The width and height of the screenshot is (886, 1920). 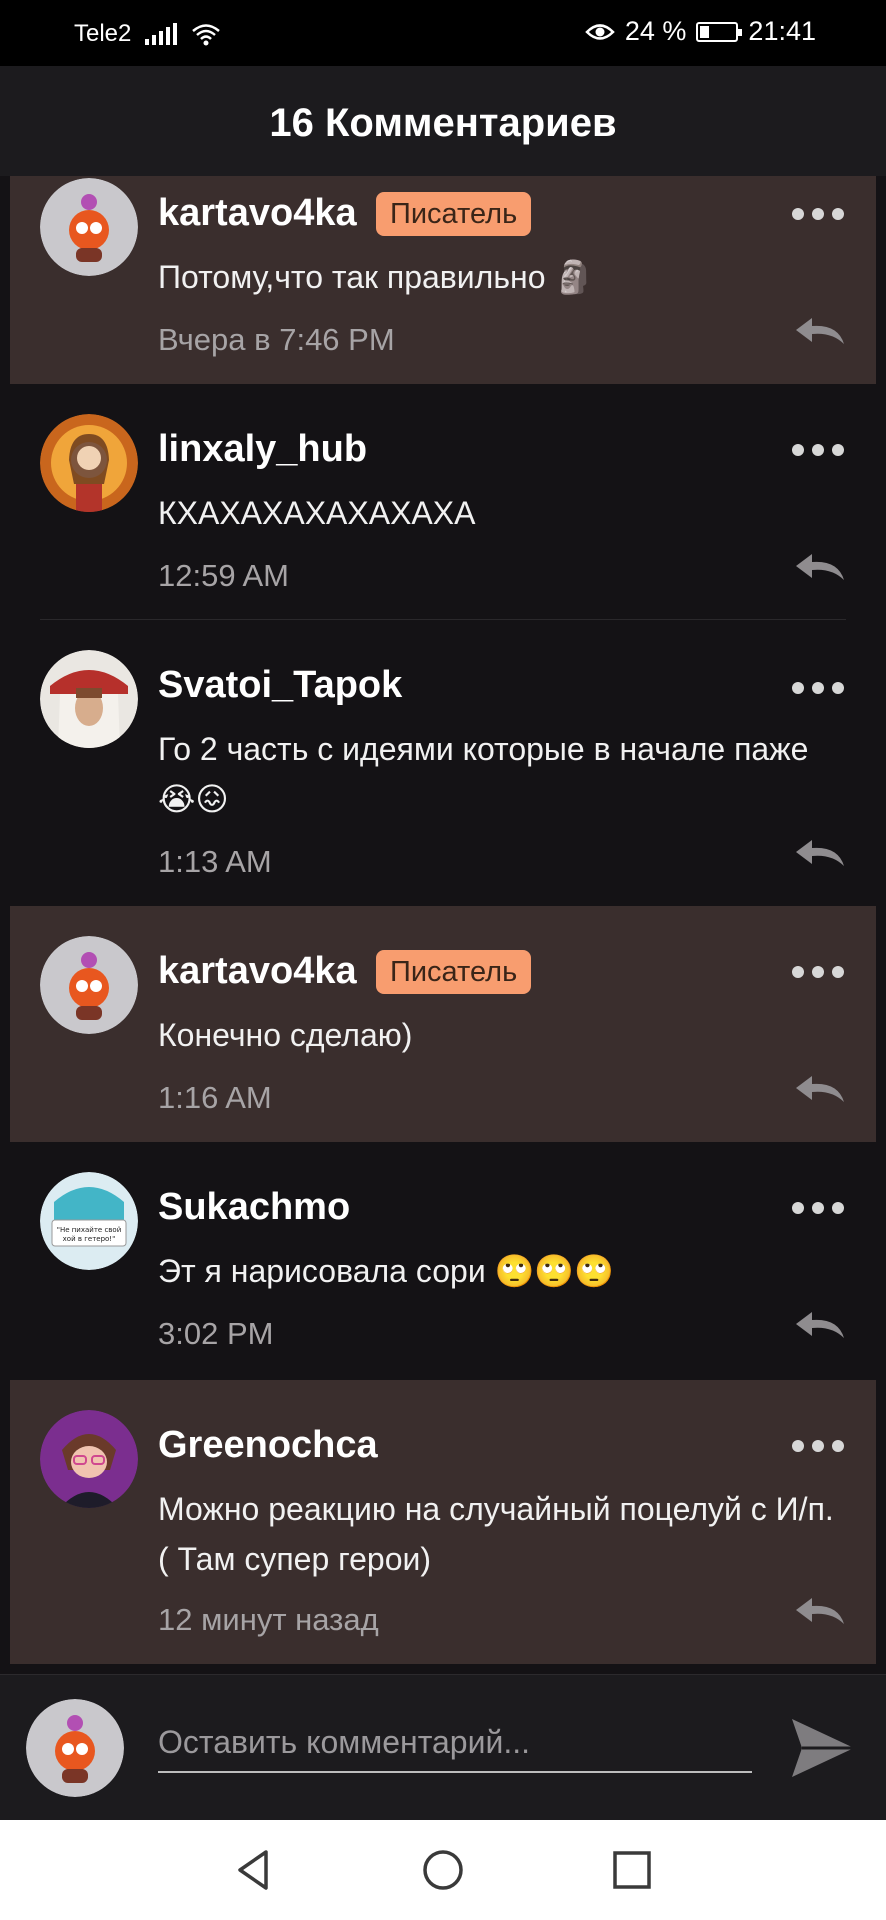 I want to click on status-bar: Tele2 24 % 21:41, so click(x=443, y=33).